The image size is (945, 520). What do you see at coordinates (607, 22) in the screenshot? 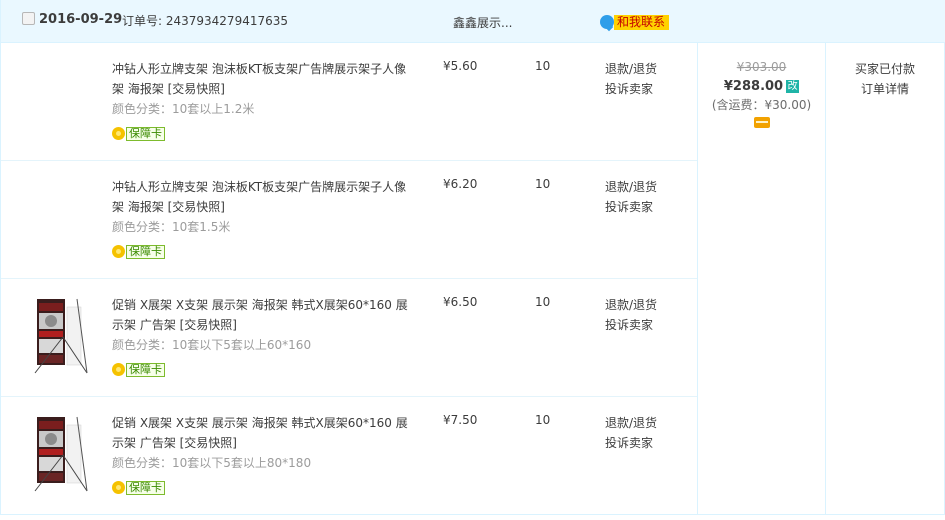
I see `chat-bubble-icon` at bounding box center [607, 22].